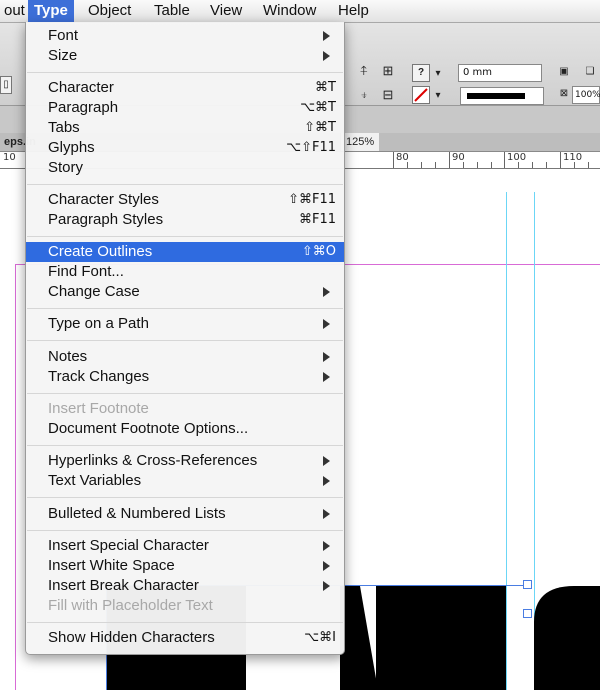 Image resolution: width=600 pixels, height=690 pixels. Describe the element at coordinates (71, 147) in the screenshot. I see `menu-item-label: Glyphs` at that location.